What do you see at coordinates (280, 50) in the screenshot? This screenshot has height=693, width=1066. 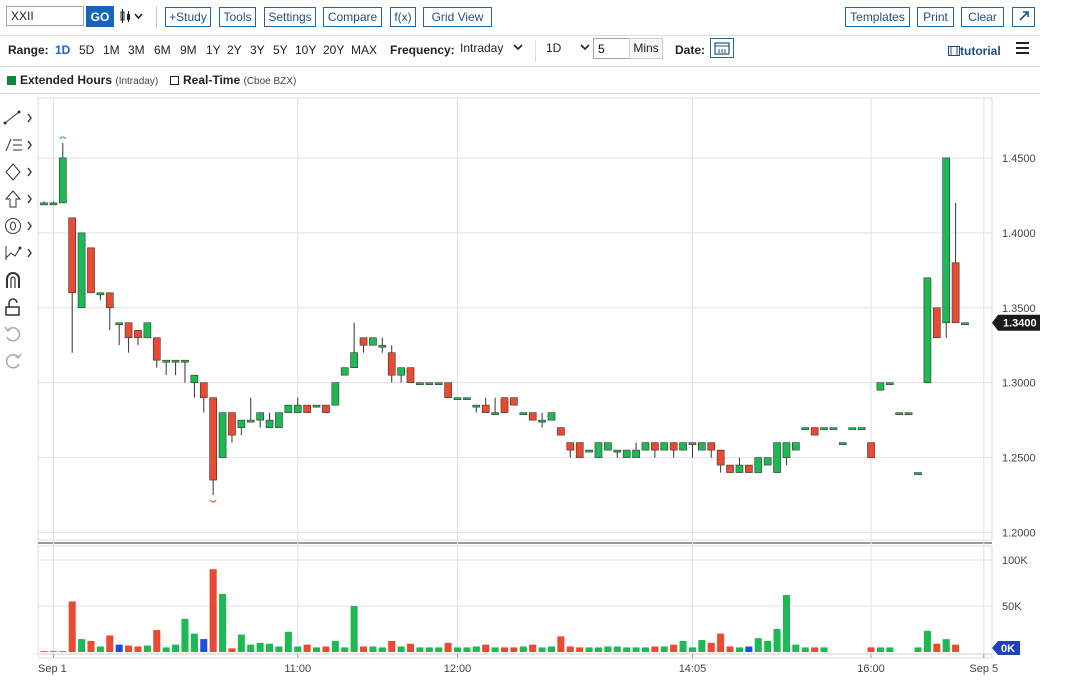 I see `range-5y: 5Y` at bounding box center [280, 50].